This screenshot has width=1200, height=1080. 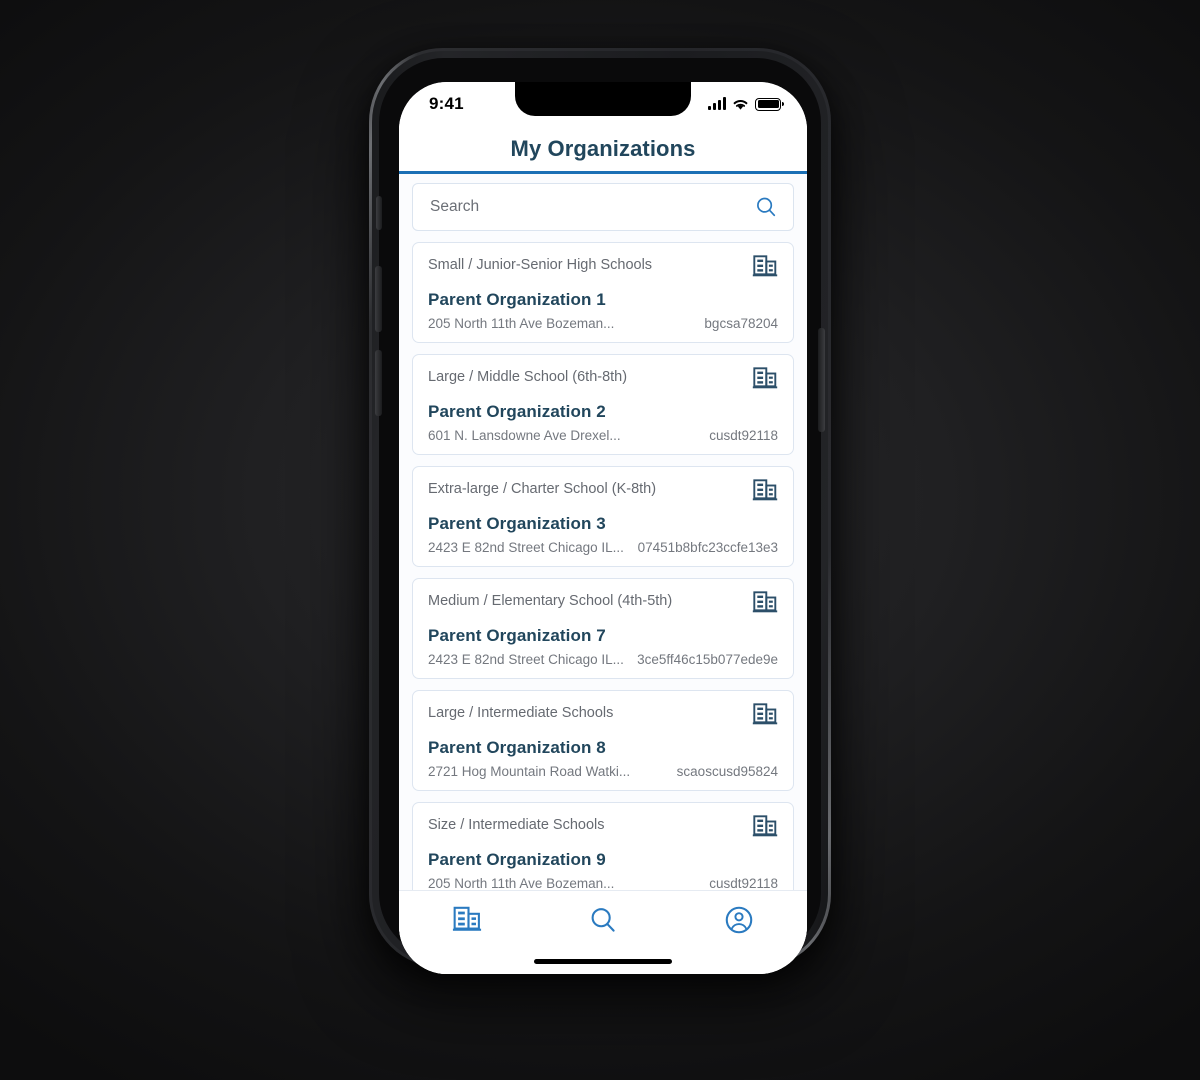 I want to click on organization-category: Extra-large / Charter School (K-8th), so click(x=542, y=489).